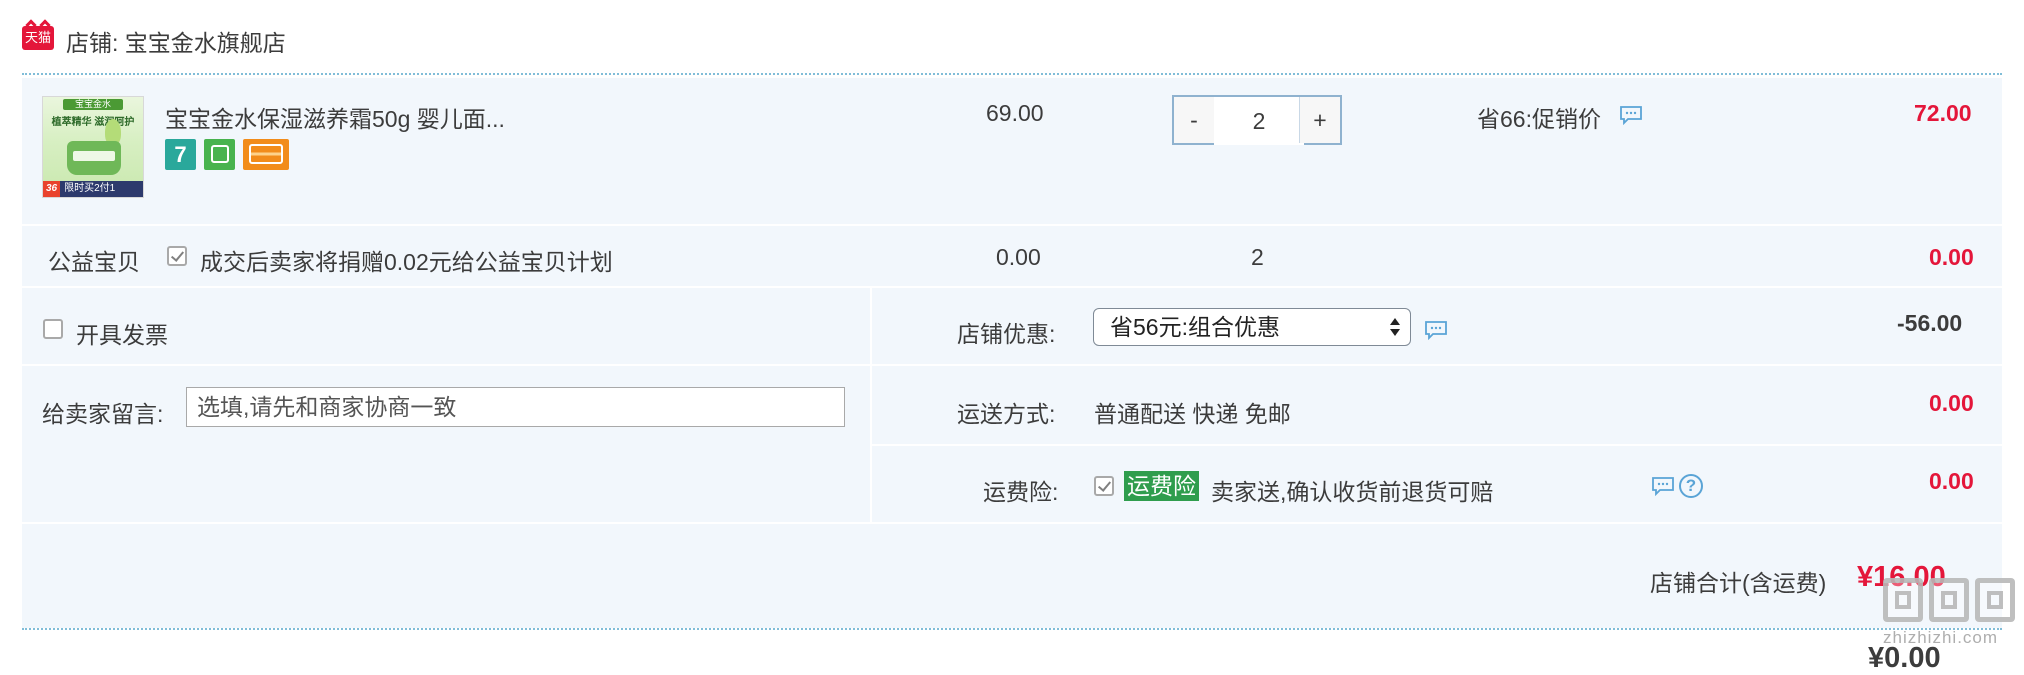  I want to click on charity-checkbox, so click(177, 256).